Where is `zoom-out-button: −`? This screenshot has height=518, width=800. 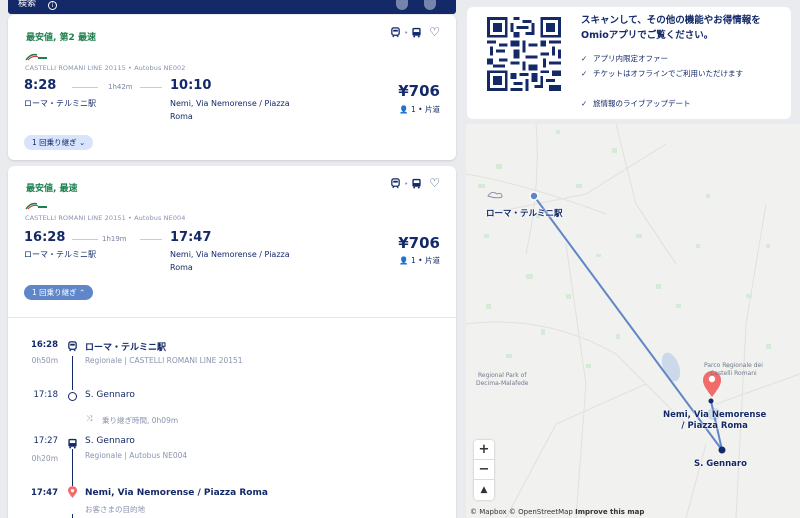
zoom-out-button: − is located at coordinates (484, 470).